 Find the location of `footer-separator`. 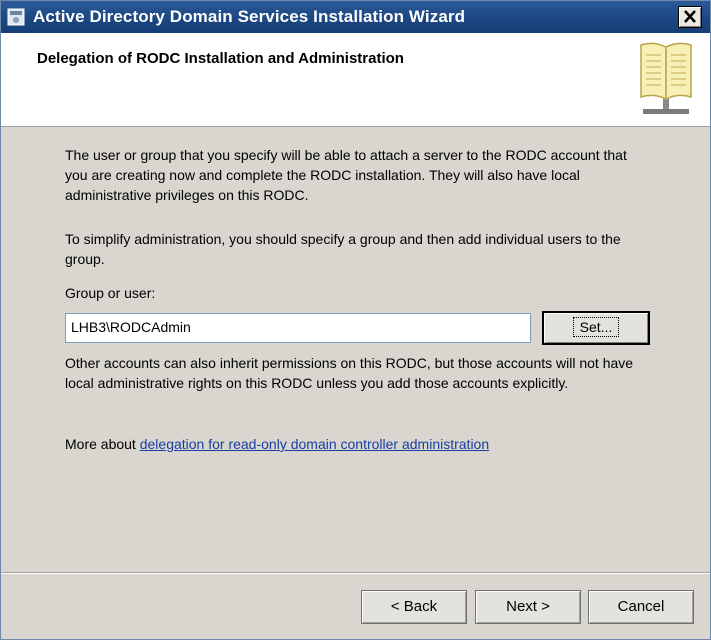

footer-separator is located at coordinates (355, 573).